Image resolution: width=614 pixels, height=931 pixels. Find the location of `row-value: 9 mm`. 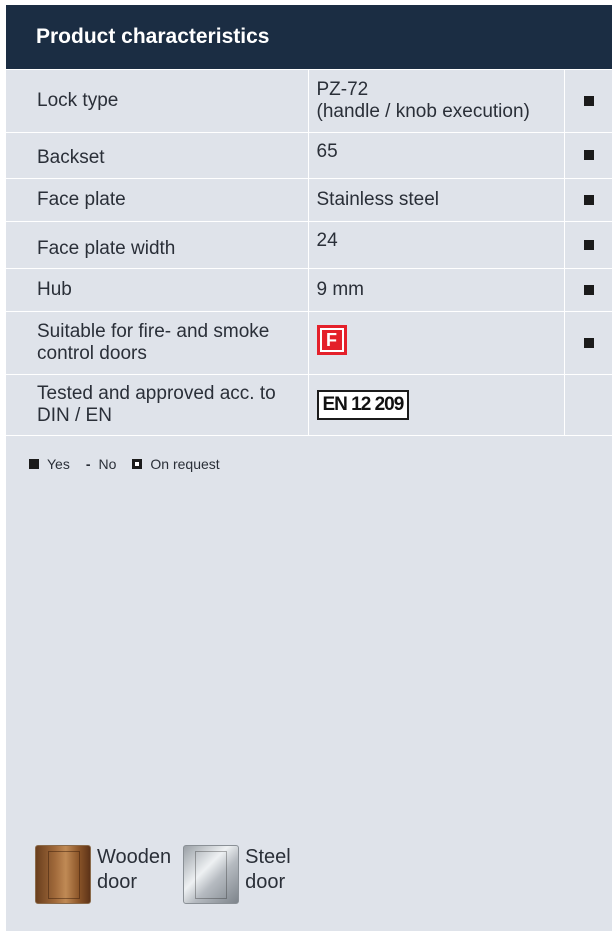

row-value: 9 mm is located at coordinates (436, 290).